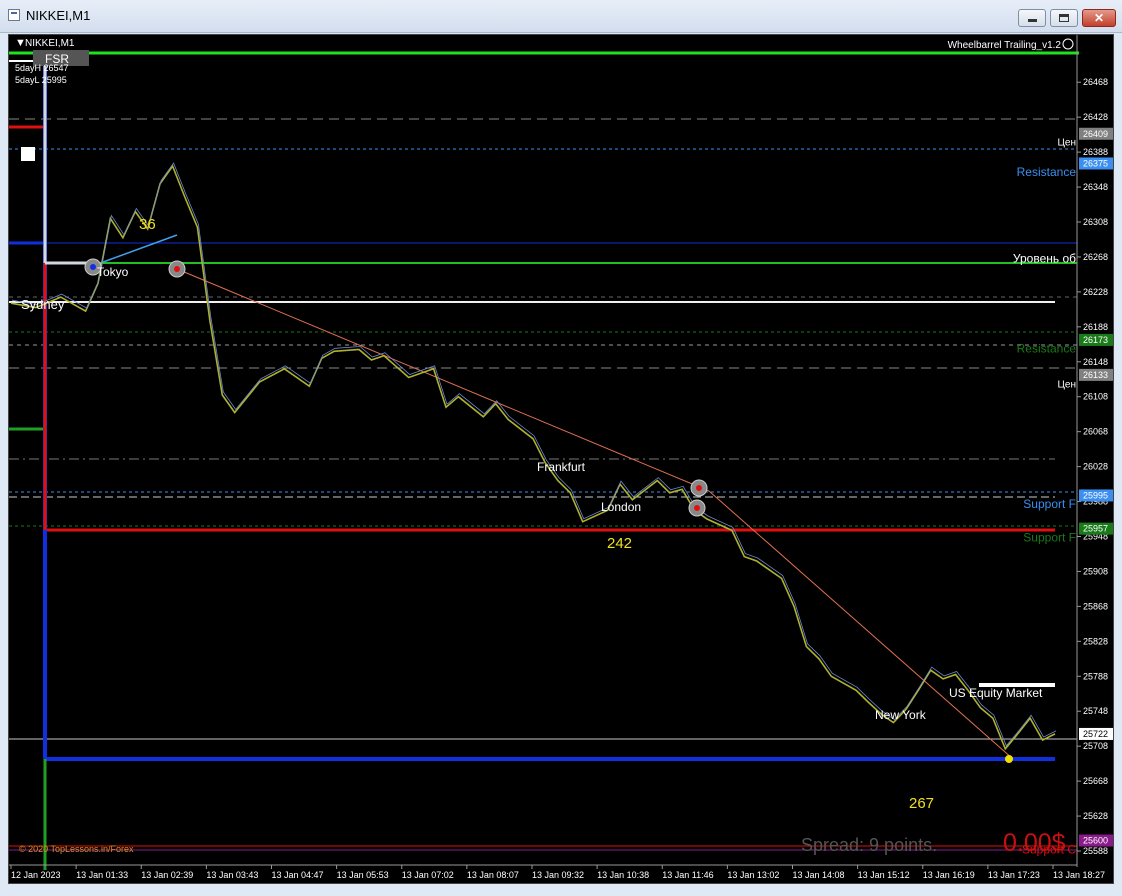 The height and width of the screenshot is (896, 1122). What do you see at coordinates (1095, 397) in the screenshot?
I see `price-tick-label: 26108` at bounding box center [1095, 397].